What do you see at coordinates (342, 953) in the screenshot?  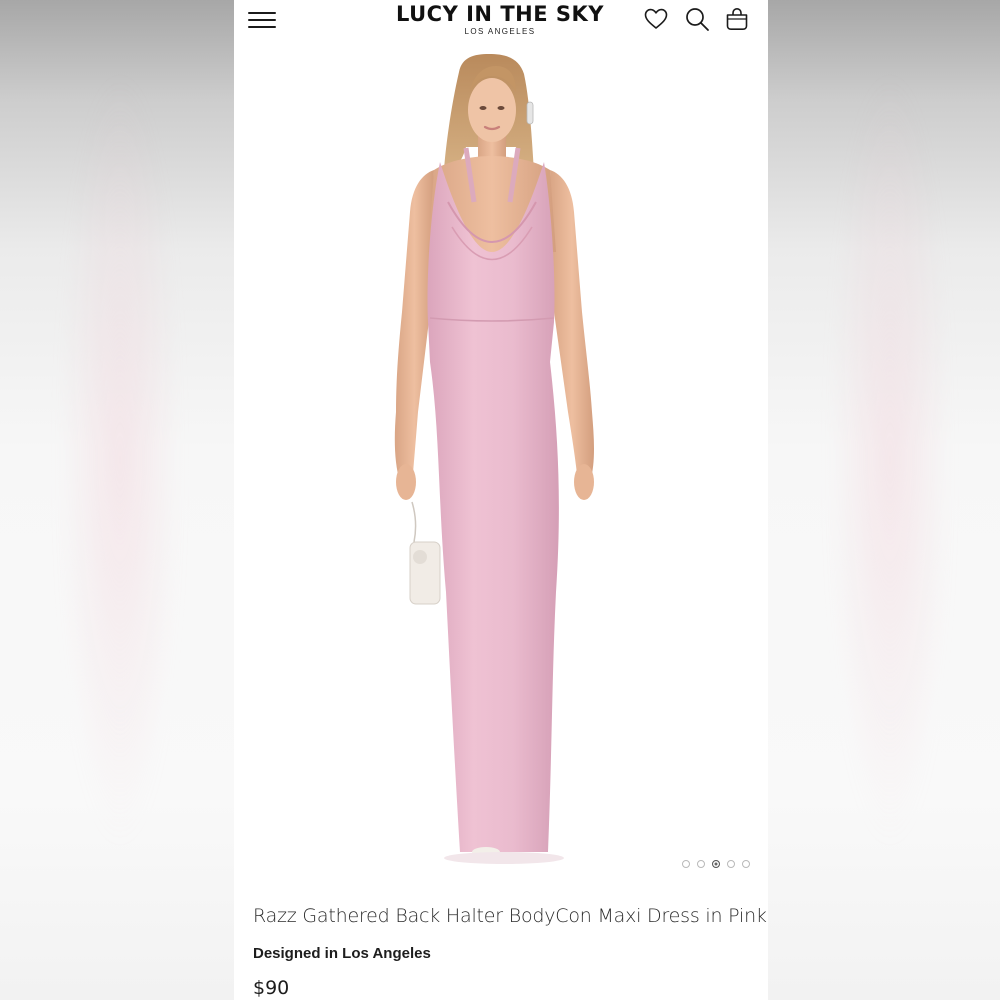 I see `designed-in-label: Designed in Los Angeles` at bounding box center [342, 953].